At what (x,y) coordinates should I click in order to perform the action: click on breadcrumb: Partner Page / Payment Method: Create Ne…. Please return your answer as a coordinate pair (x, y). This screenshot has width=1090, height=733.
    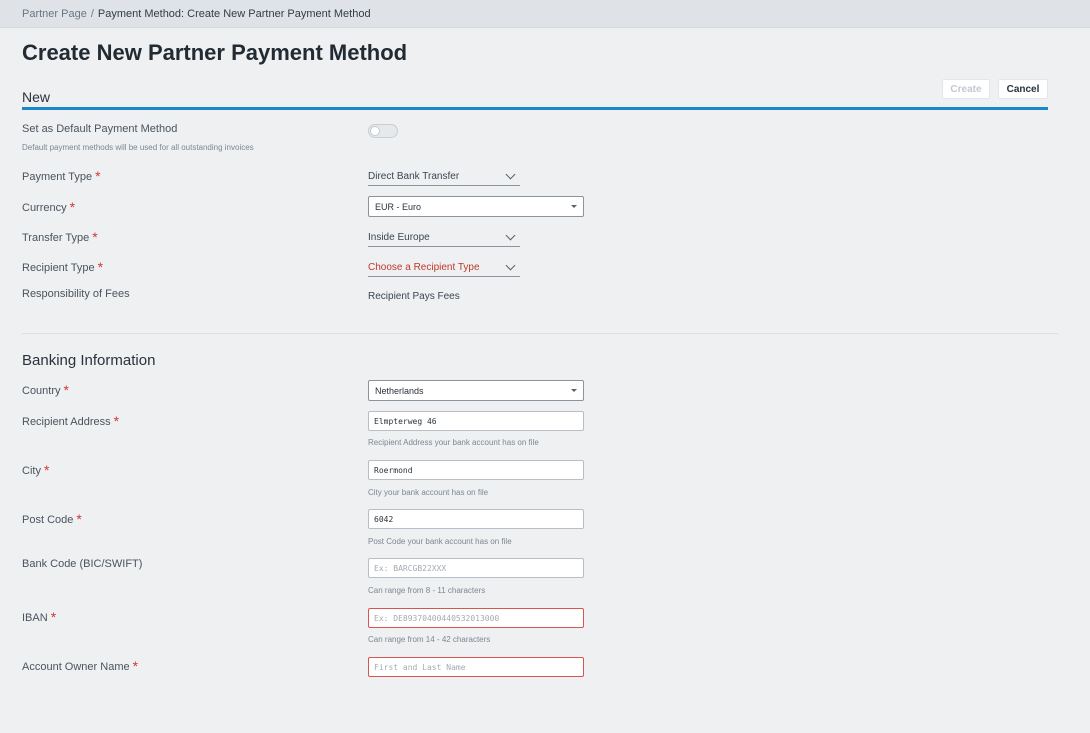
    Looking at the image, I should click on (545, 14).